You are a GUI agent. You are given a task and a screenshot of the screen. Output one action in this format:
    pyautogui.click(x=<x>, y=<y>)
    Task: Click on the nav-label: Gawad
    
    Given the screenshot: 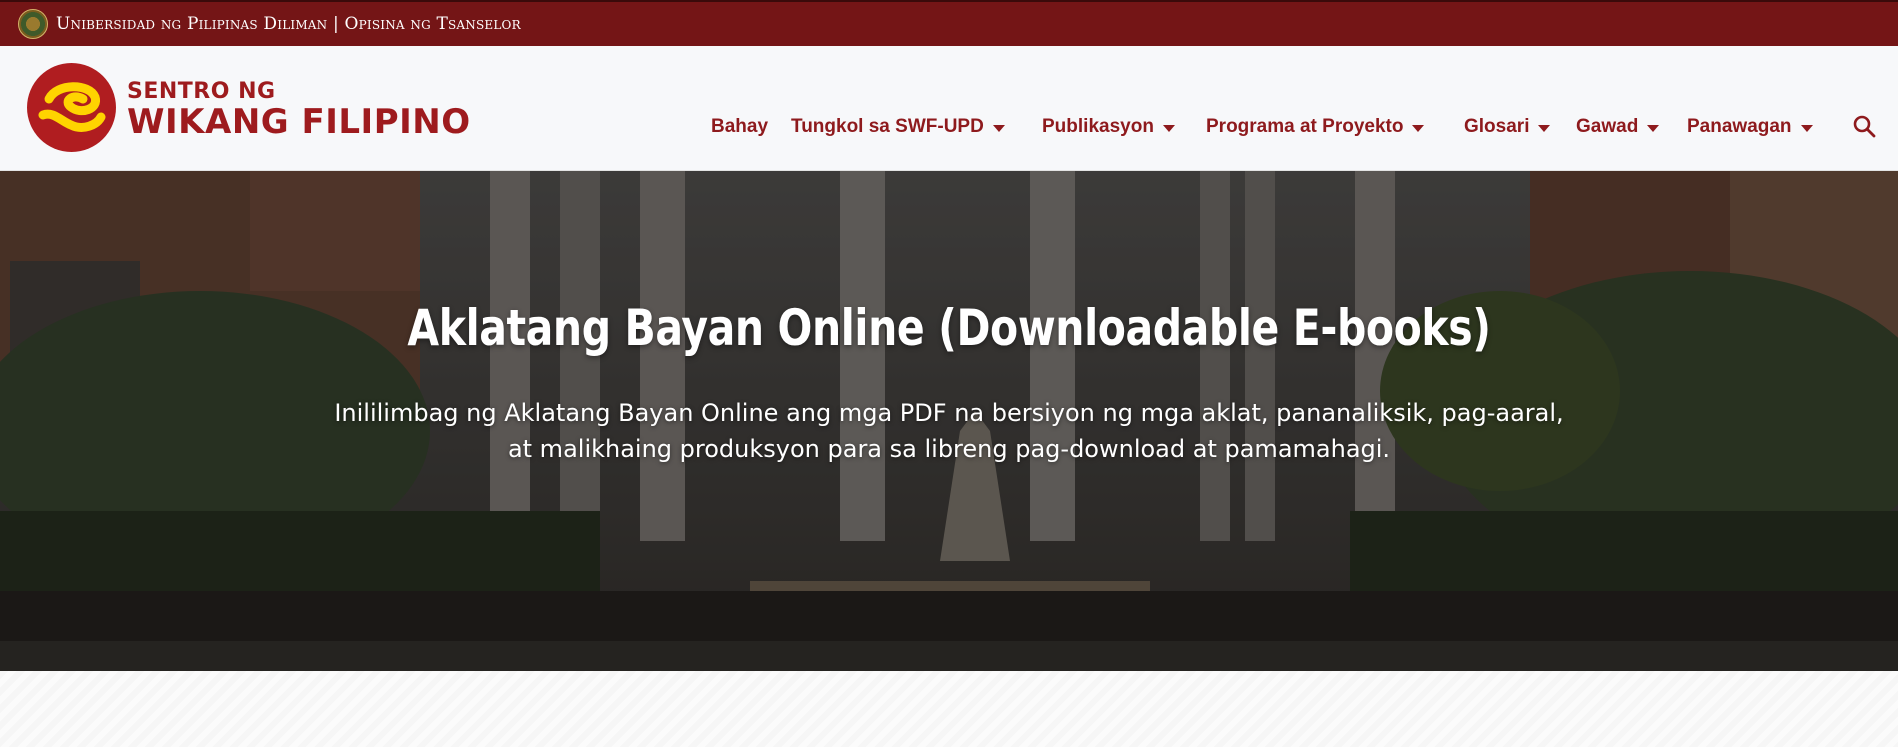 What is the action you would take?
    pyautogui.click(x=1607, y=126)
    